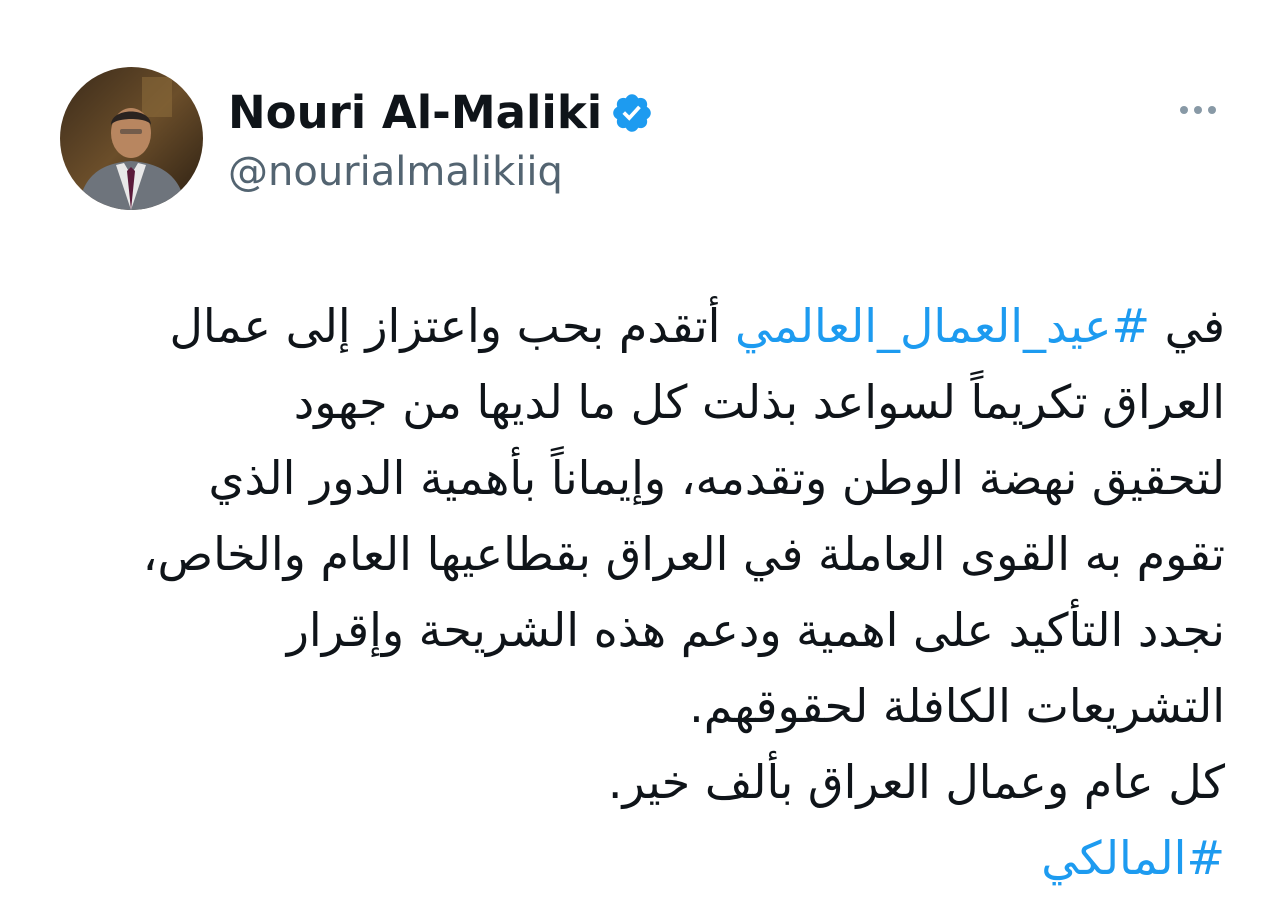 This screenshot has height=903, width=1284. I want to click on tweet-line-6: التشريعات الكافلة لحقوقهم., so click(957, 706).